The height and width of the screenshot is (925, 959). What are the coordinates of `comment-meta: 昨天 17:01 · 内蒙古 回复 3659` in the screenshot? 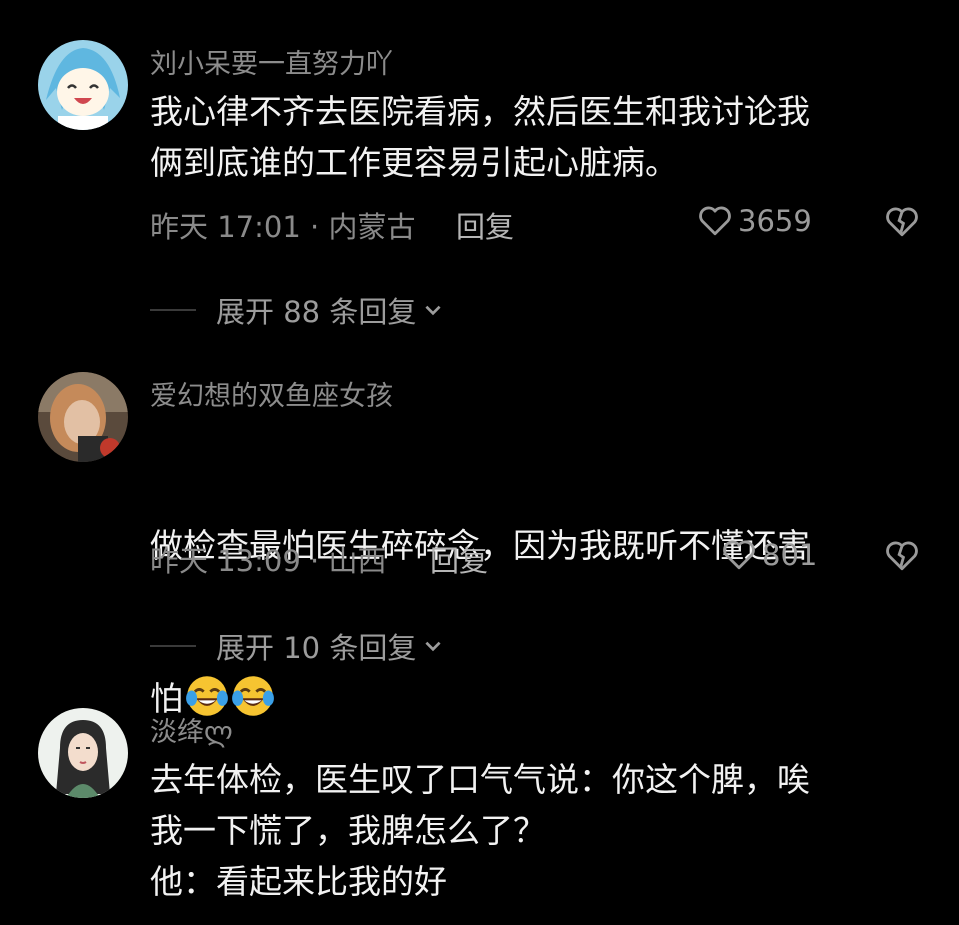 It's located at (534, 224).